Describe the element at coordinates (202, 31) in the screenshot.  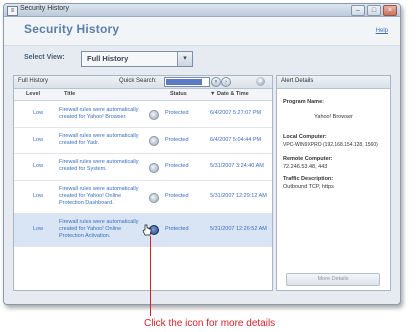
I see `page-header: Security History Help` at that location.